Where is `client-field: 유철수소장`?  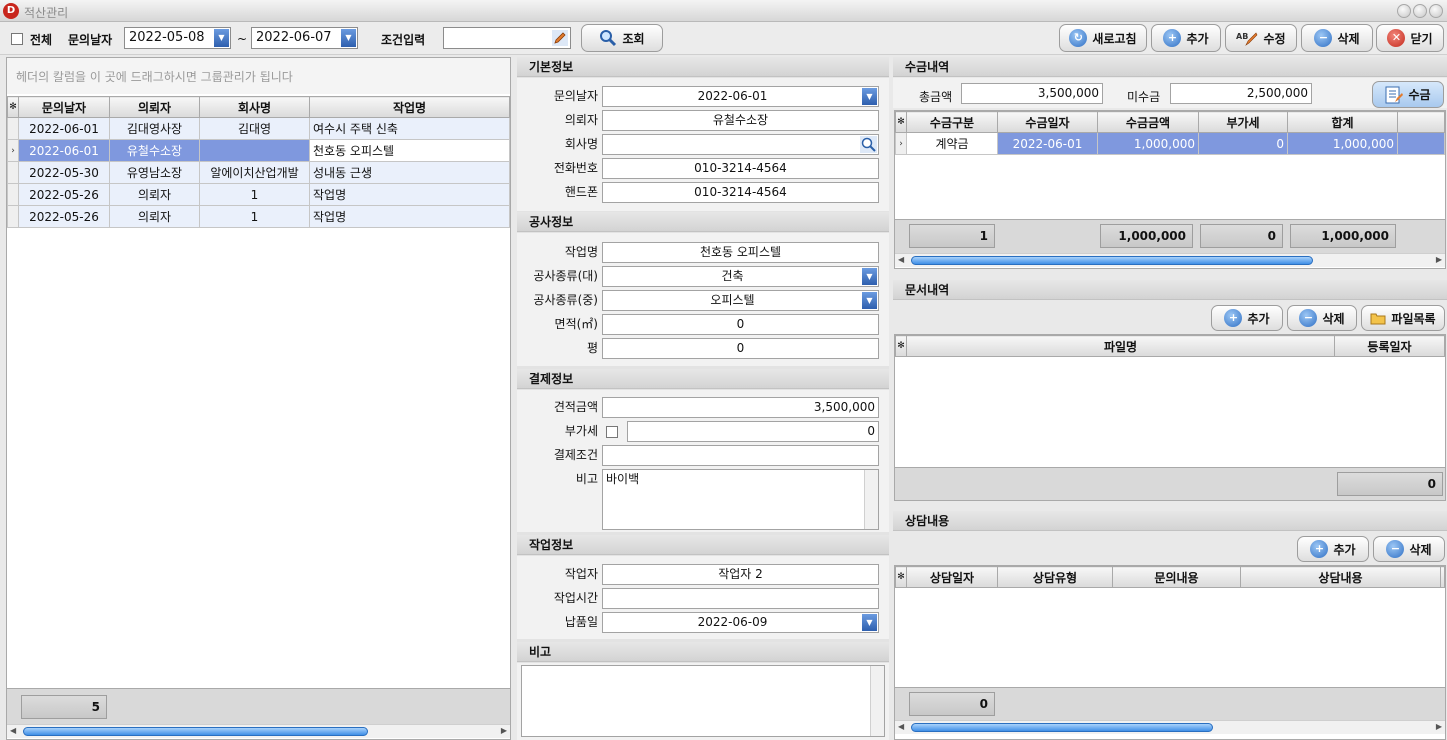 client-field: 유철수소장 is located at coordinates (740, 120).